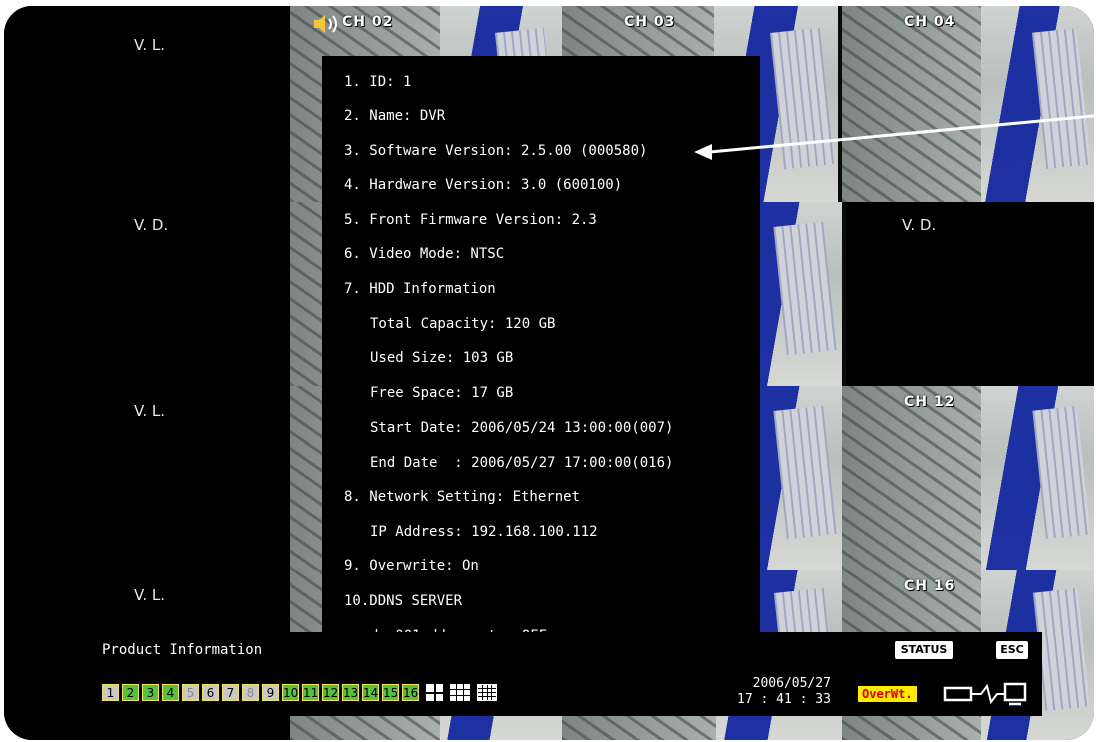 The height and width of the screenshot is (742, 1096). I want to click on channel-button-row: 1 2 3 4 5 6 7 8 9 10 11 12 13 14 15 16, so click(299, 692).